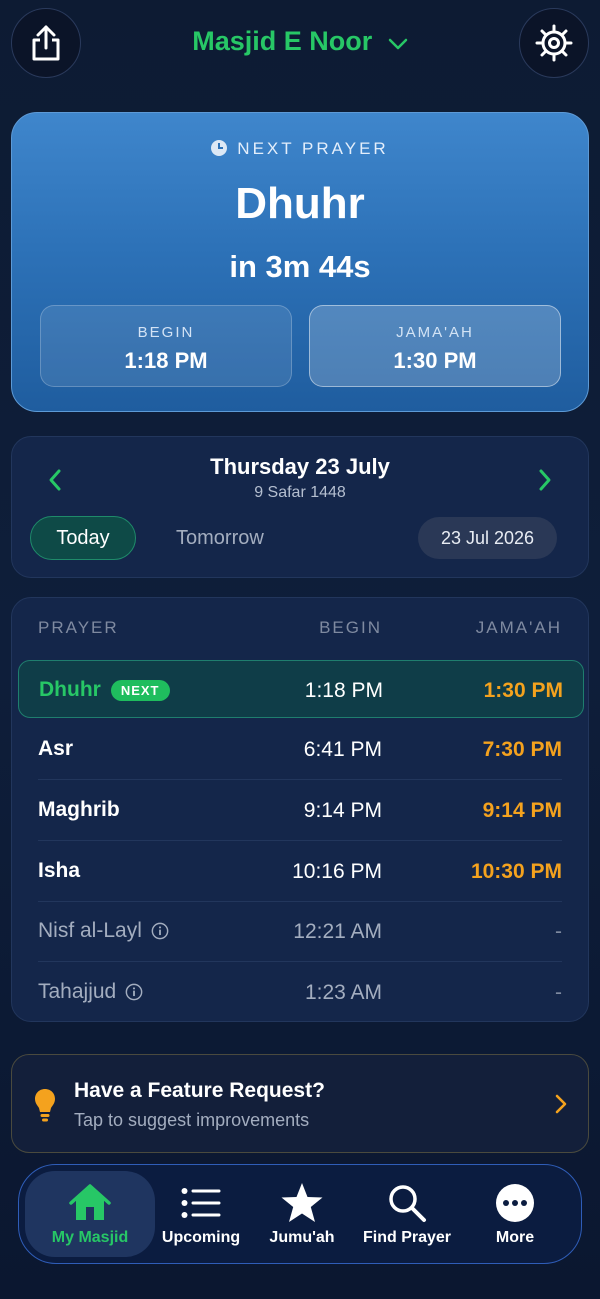 This screenshot has width=600, height=1299. Describe the element at coordinates (83, 538) in the screenshot. I see `today-button: Today` at that location.